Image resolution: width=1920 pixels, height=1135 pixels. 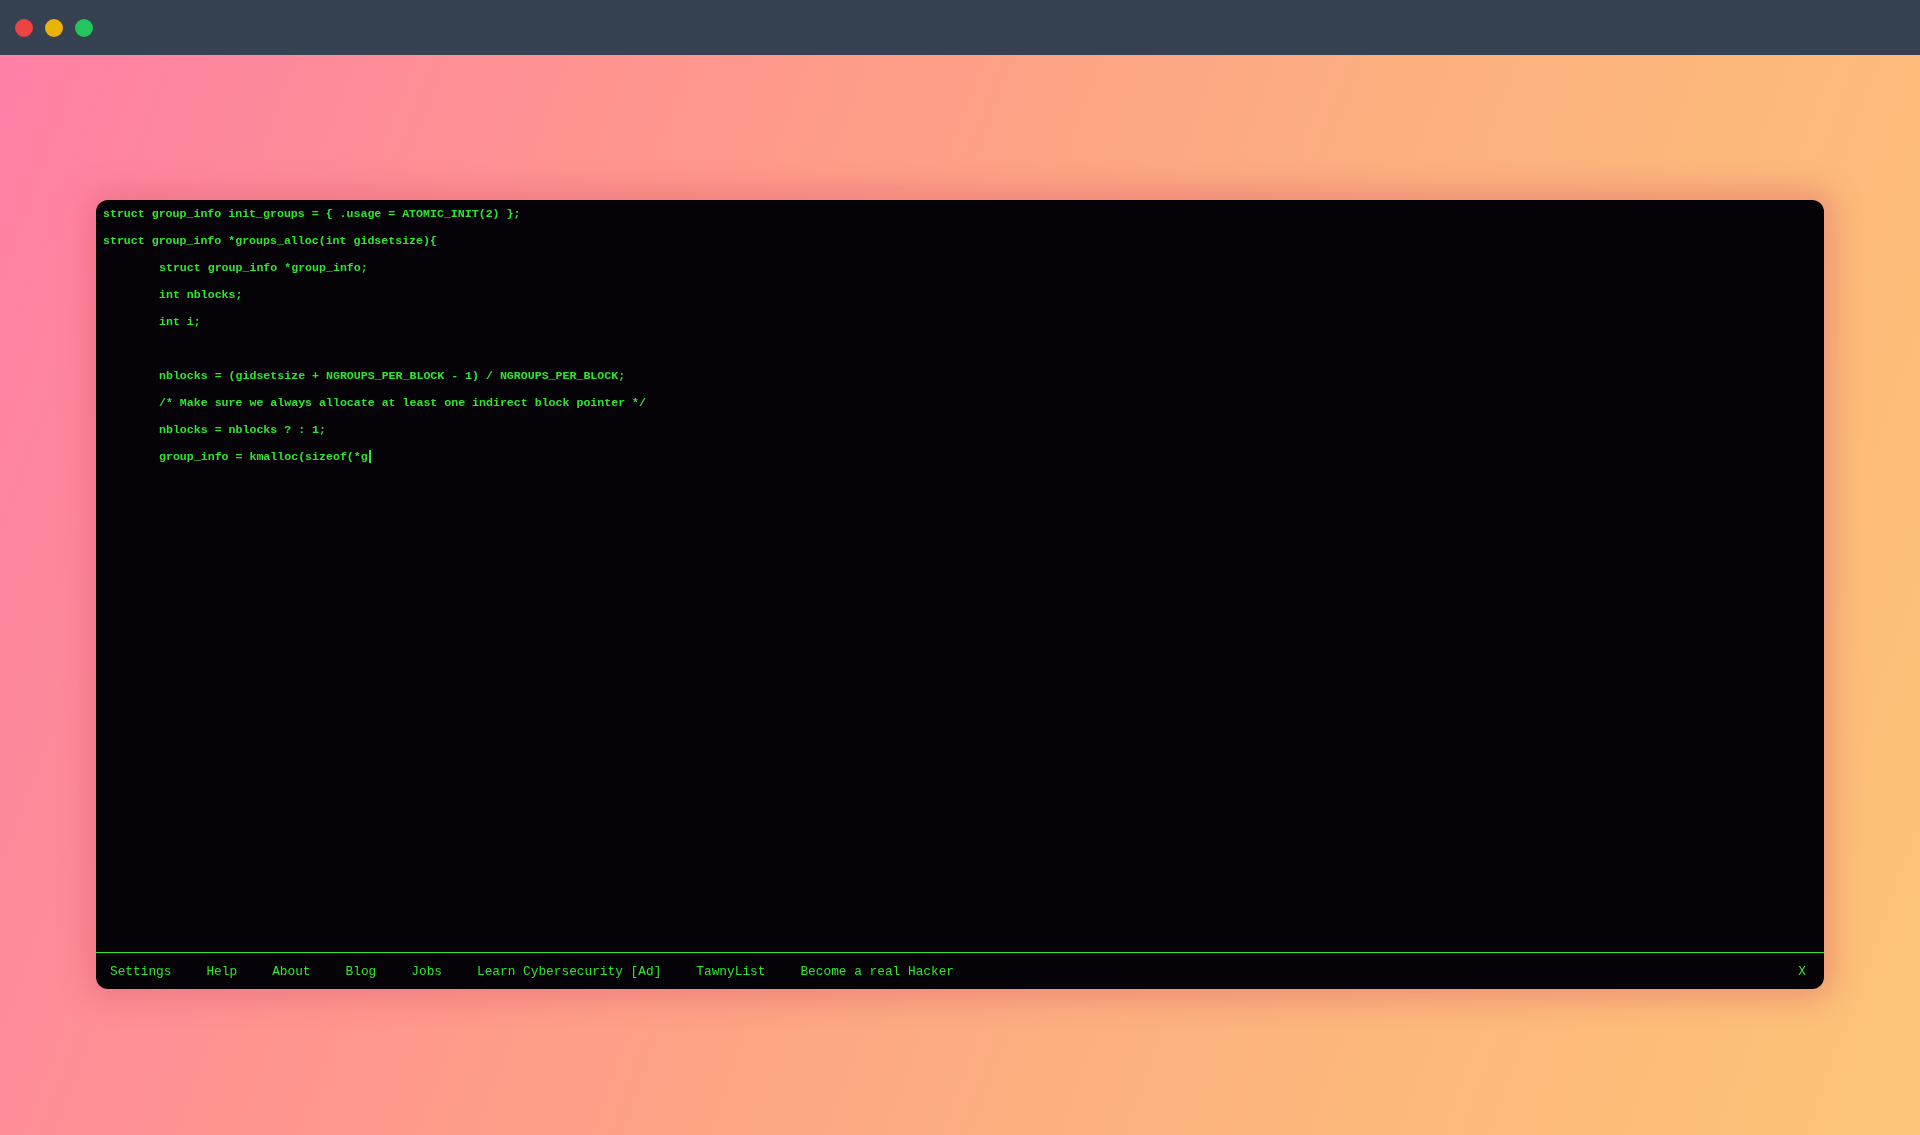 I want to click on footer-link: Blog, so click(x=361, y=971).